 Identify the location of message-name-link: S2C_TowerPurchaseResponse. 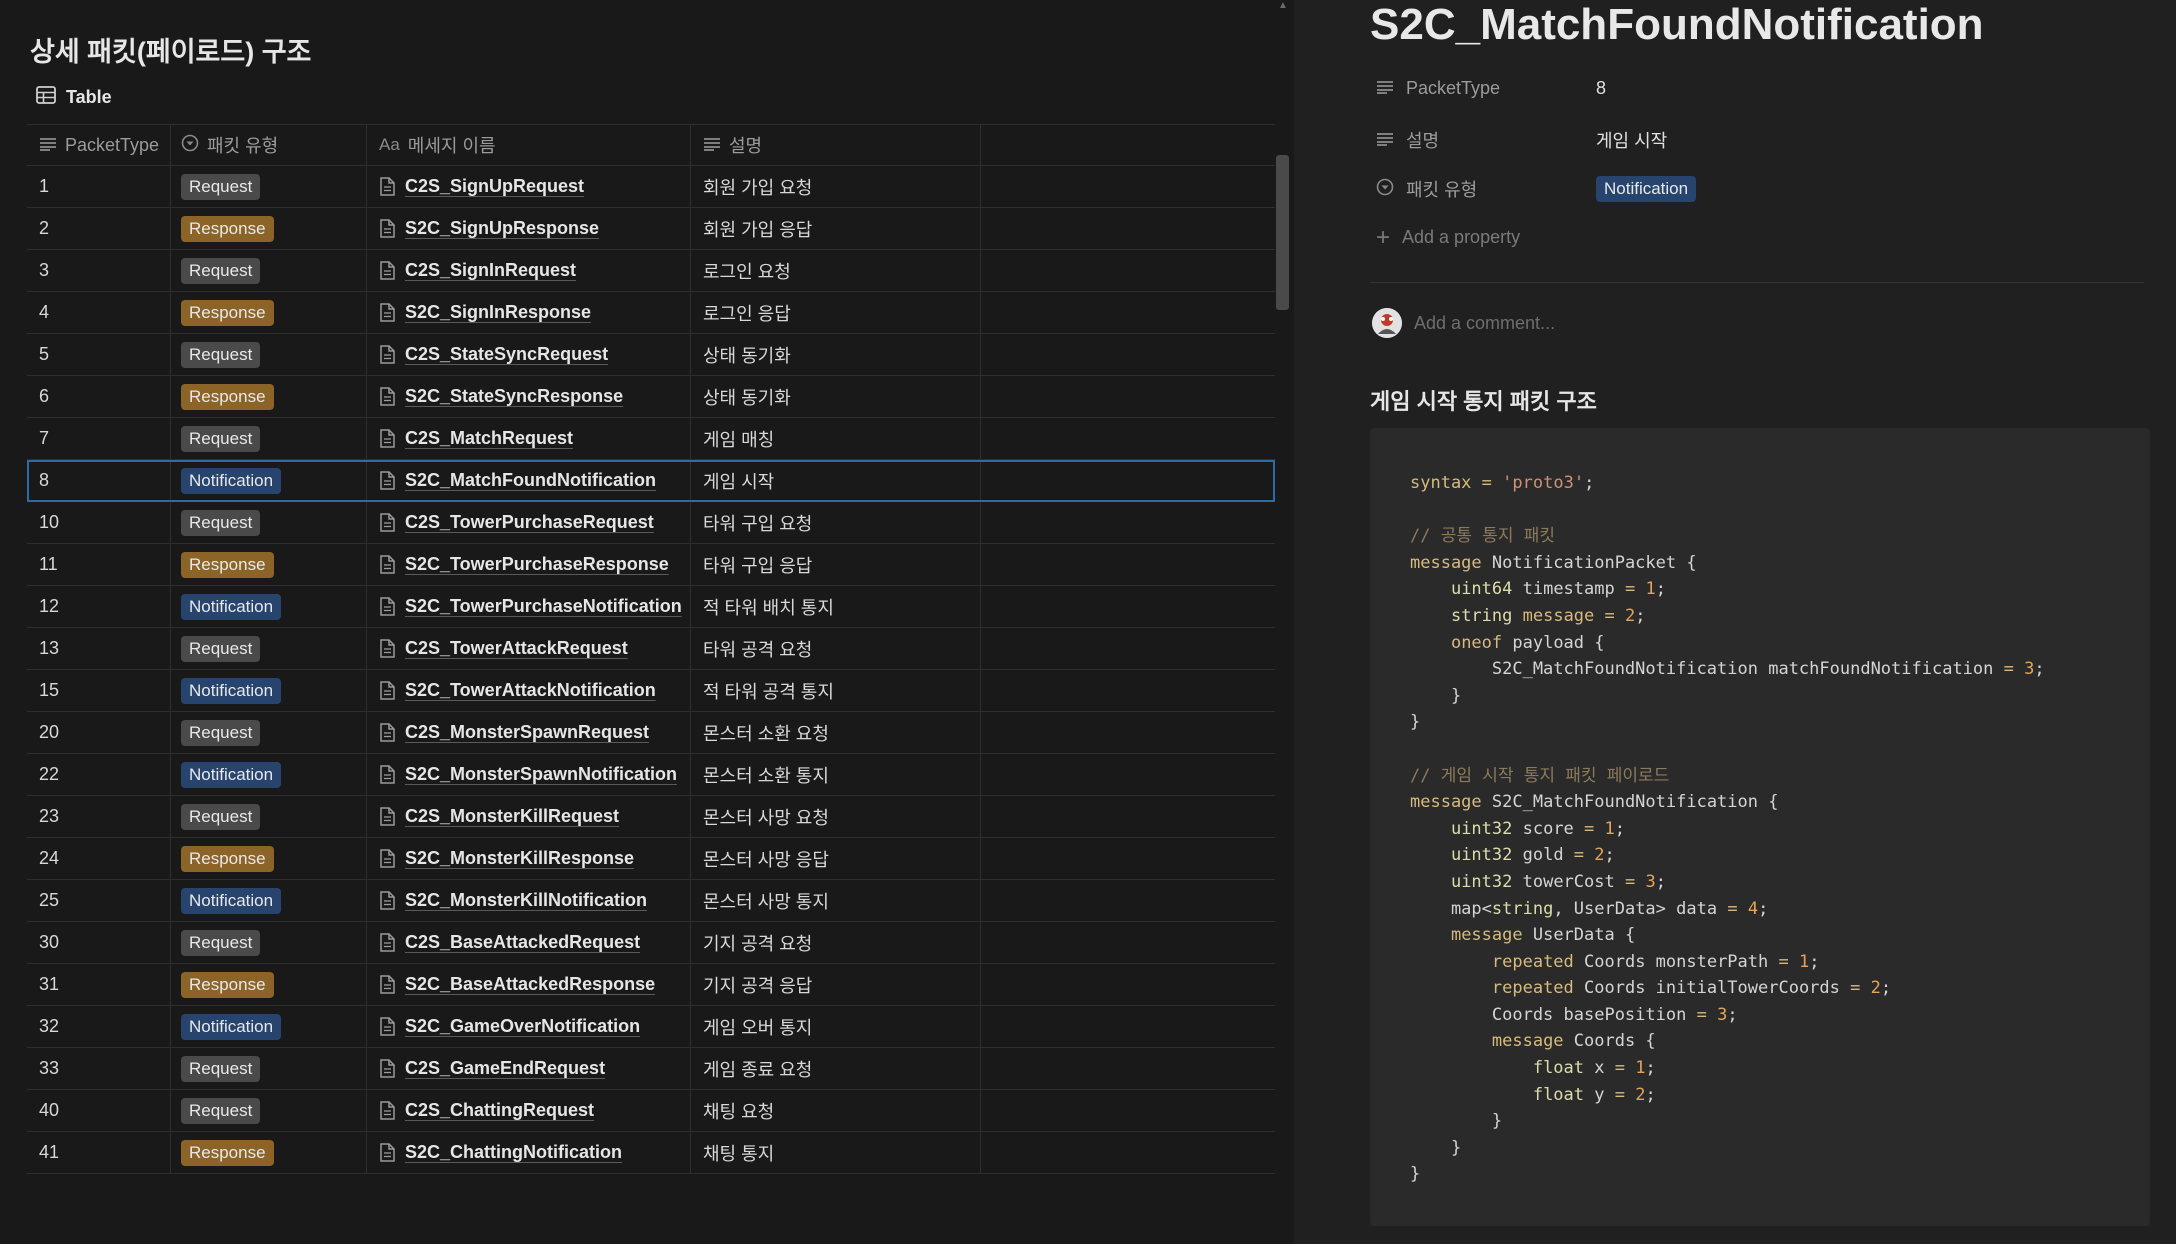
(537, 564).